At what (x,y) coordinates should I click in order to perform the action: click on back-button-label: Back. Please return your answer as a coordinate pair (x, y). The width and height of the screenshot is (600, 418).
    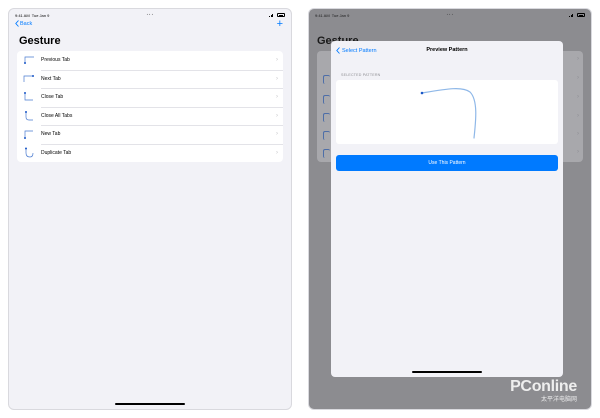
    Looking at the image, I should click on (26, 23).